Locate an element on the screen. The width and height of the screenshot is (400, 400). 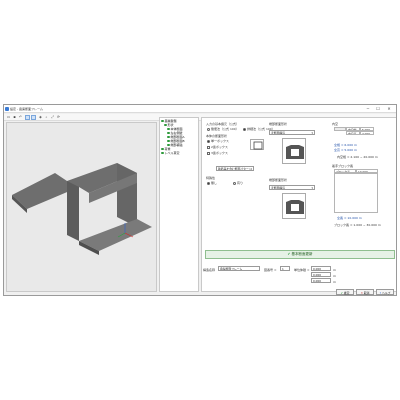
dims-grid-height-value: 4.000 is located at coordinates (367, 133).